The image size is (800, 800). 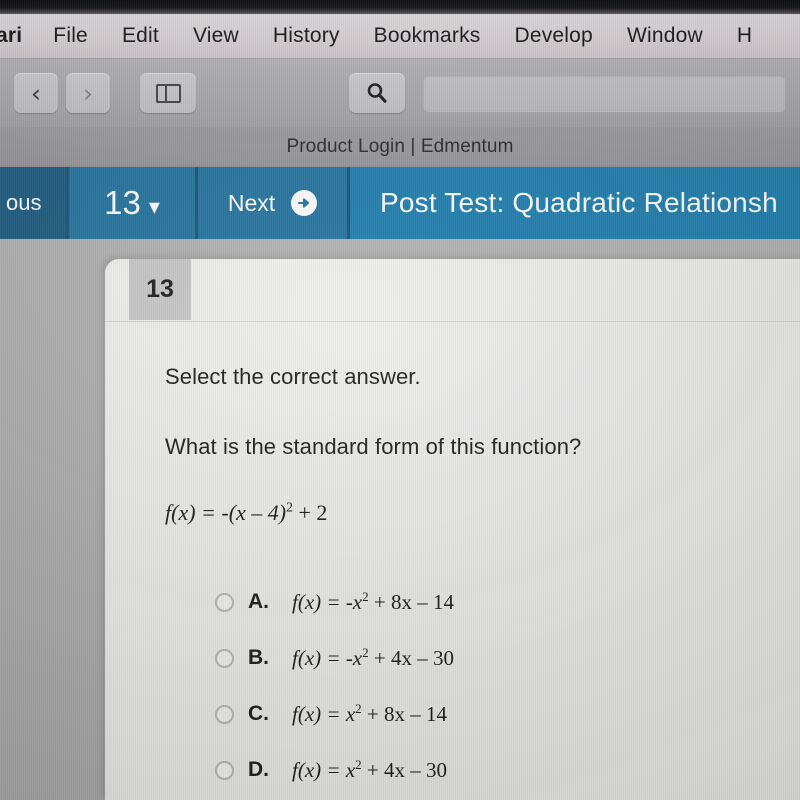 What do you see at coordinates (18, 36) in the screenshot?
I see `menu-safari: ari` at bounding box center [18, 36].